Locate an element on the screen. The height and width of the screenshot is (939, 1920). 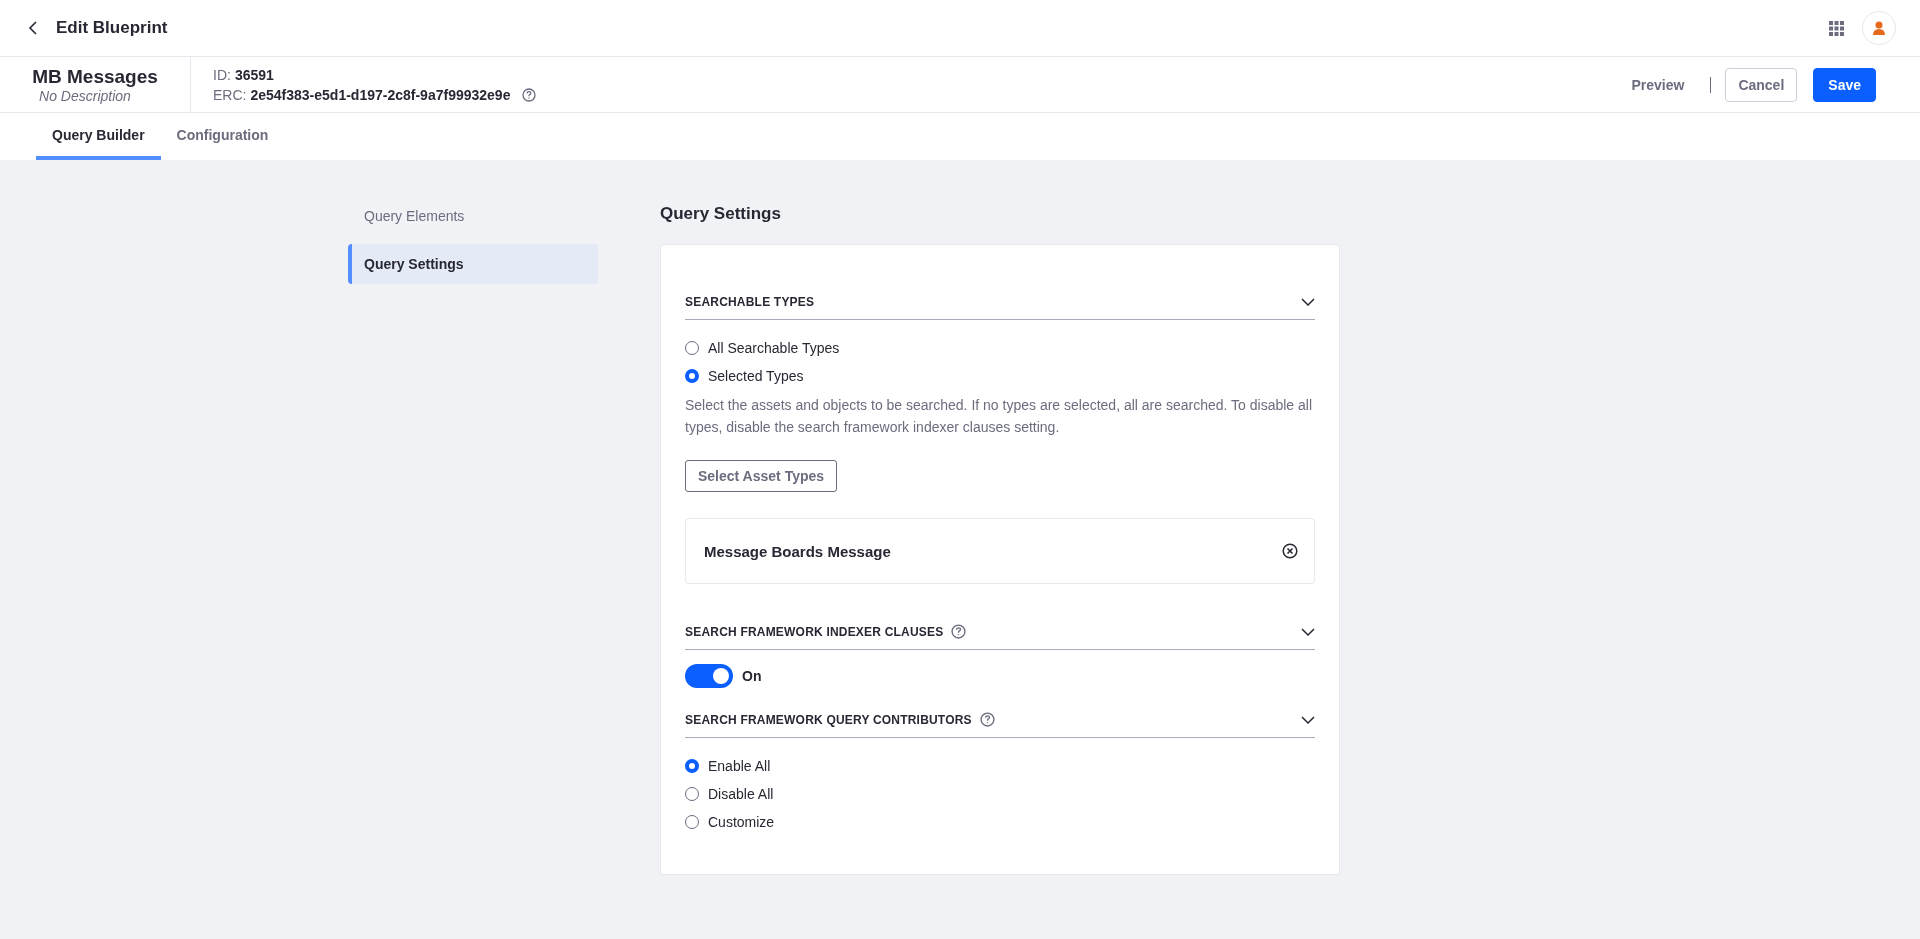
remove-icon is located at coordinates (1290, 551).